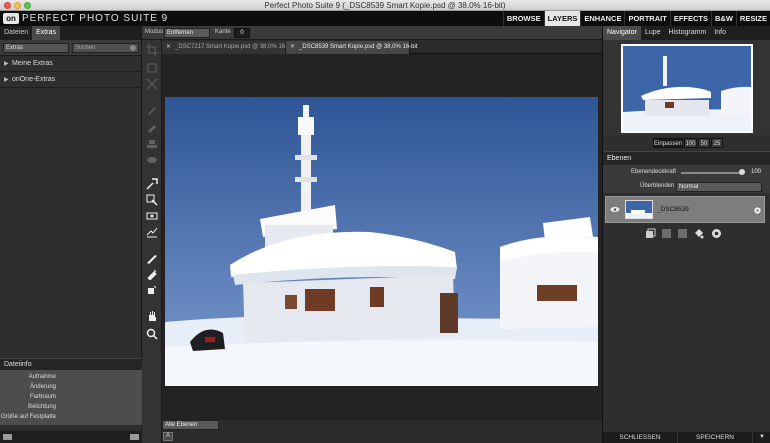  What do you see at coordinates (152, 84) in the screenshot?
I see `cut-tool-icon` at bounding box center [152, 84].